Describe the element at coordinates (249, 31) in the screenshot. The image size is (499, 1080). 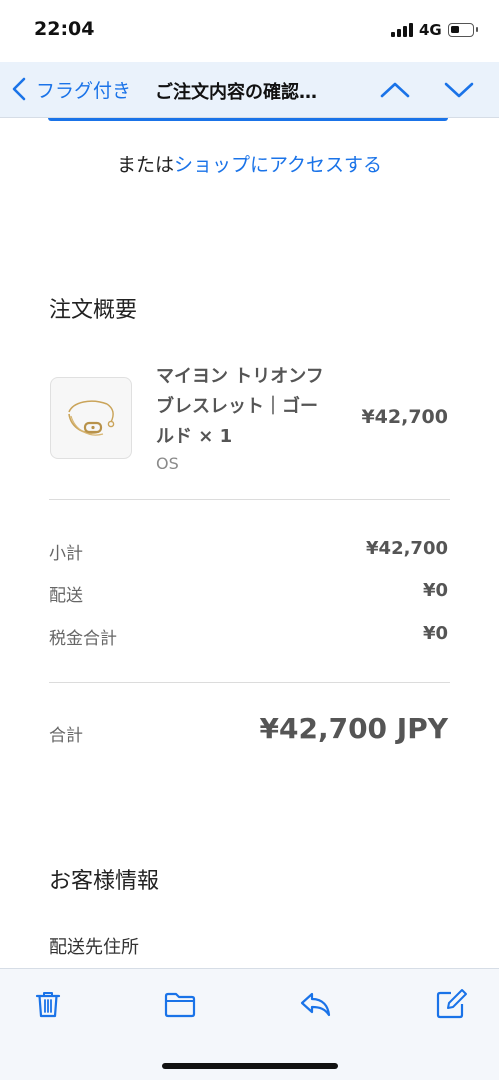
I see `status-bar: 22:04 4G` at that location.